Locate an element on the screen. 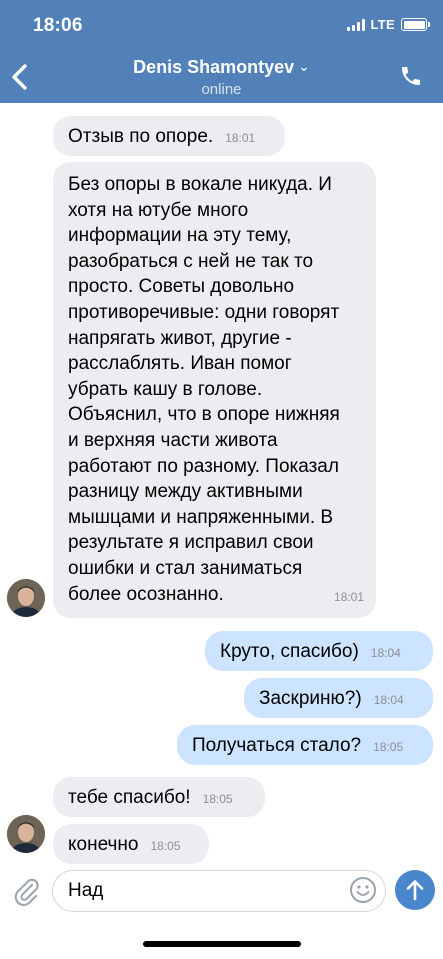  contact-status: online is located at coordinates (221, 89).